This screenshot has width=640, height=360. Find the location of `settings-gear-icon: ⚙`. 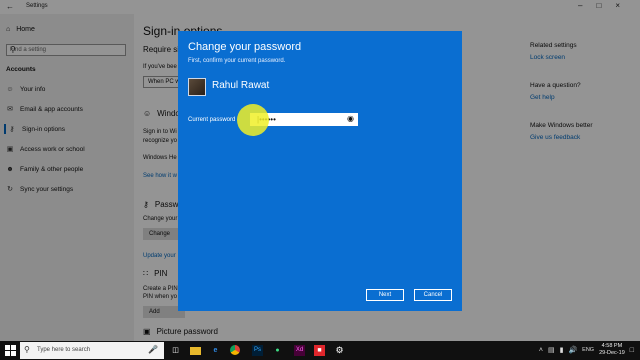

settings-gear-icon: ⚙ is located at coordinates (339, 350).